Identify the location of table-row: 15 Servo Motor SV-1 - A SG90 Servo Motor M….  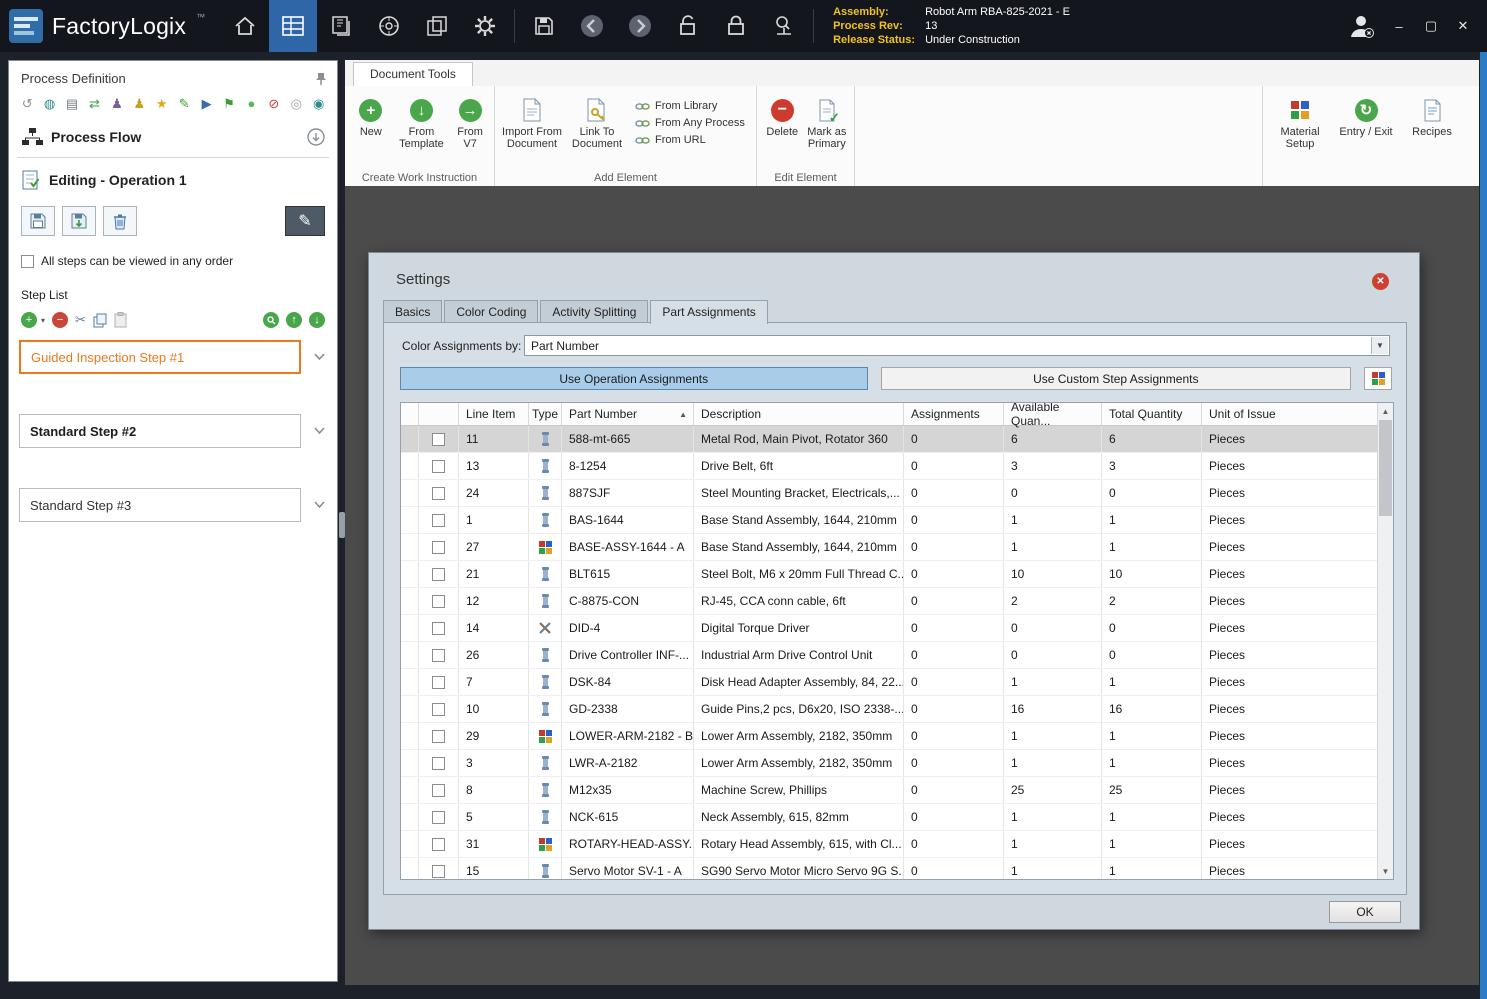
(897, 868).